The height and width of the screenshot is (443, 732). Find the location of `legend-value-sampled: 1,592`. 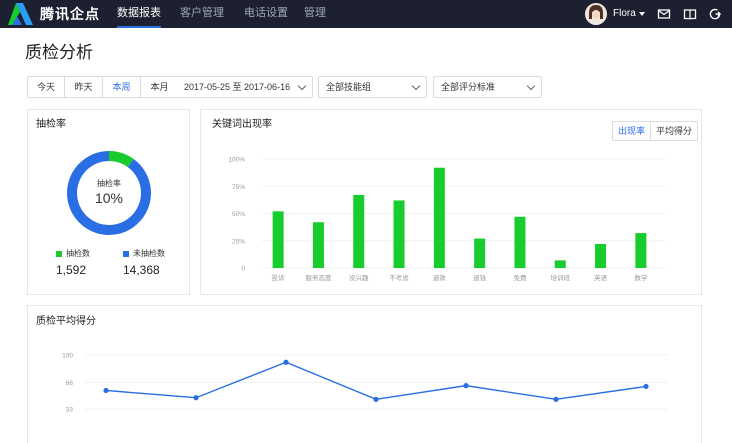

legend-value-sampled: 1,592 is located at coordinates (71, 270).